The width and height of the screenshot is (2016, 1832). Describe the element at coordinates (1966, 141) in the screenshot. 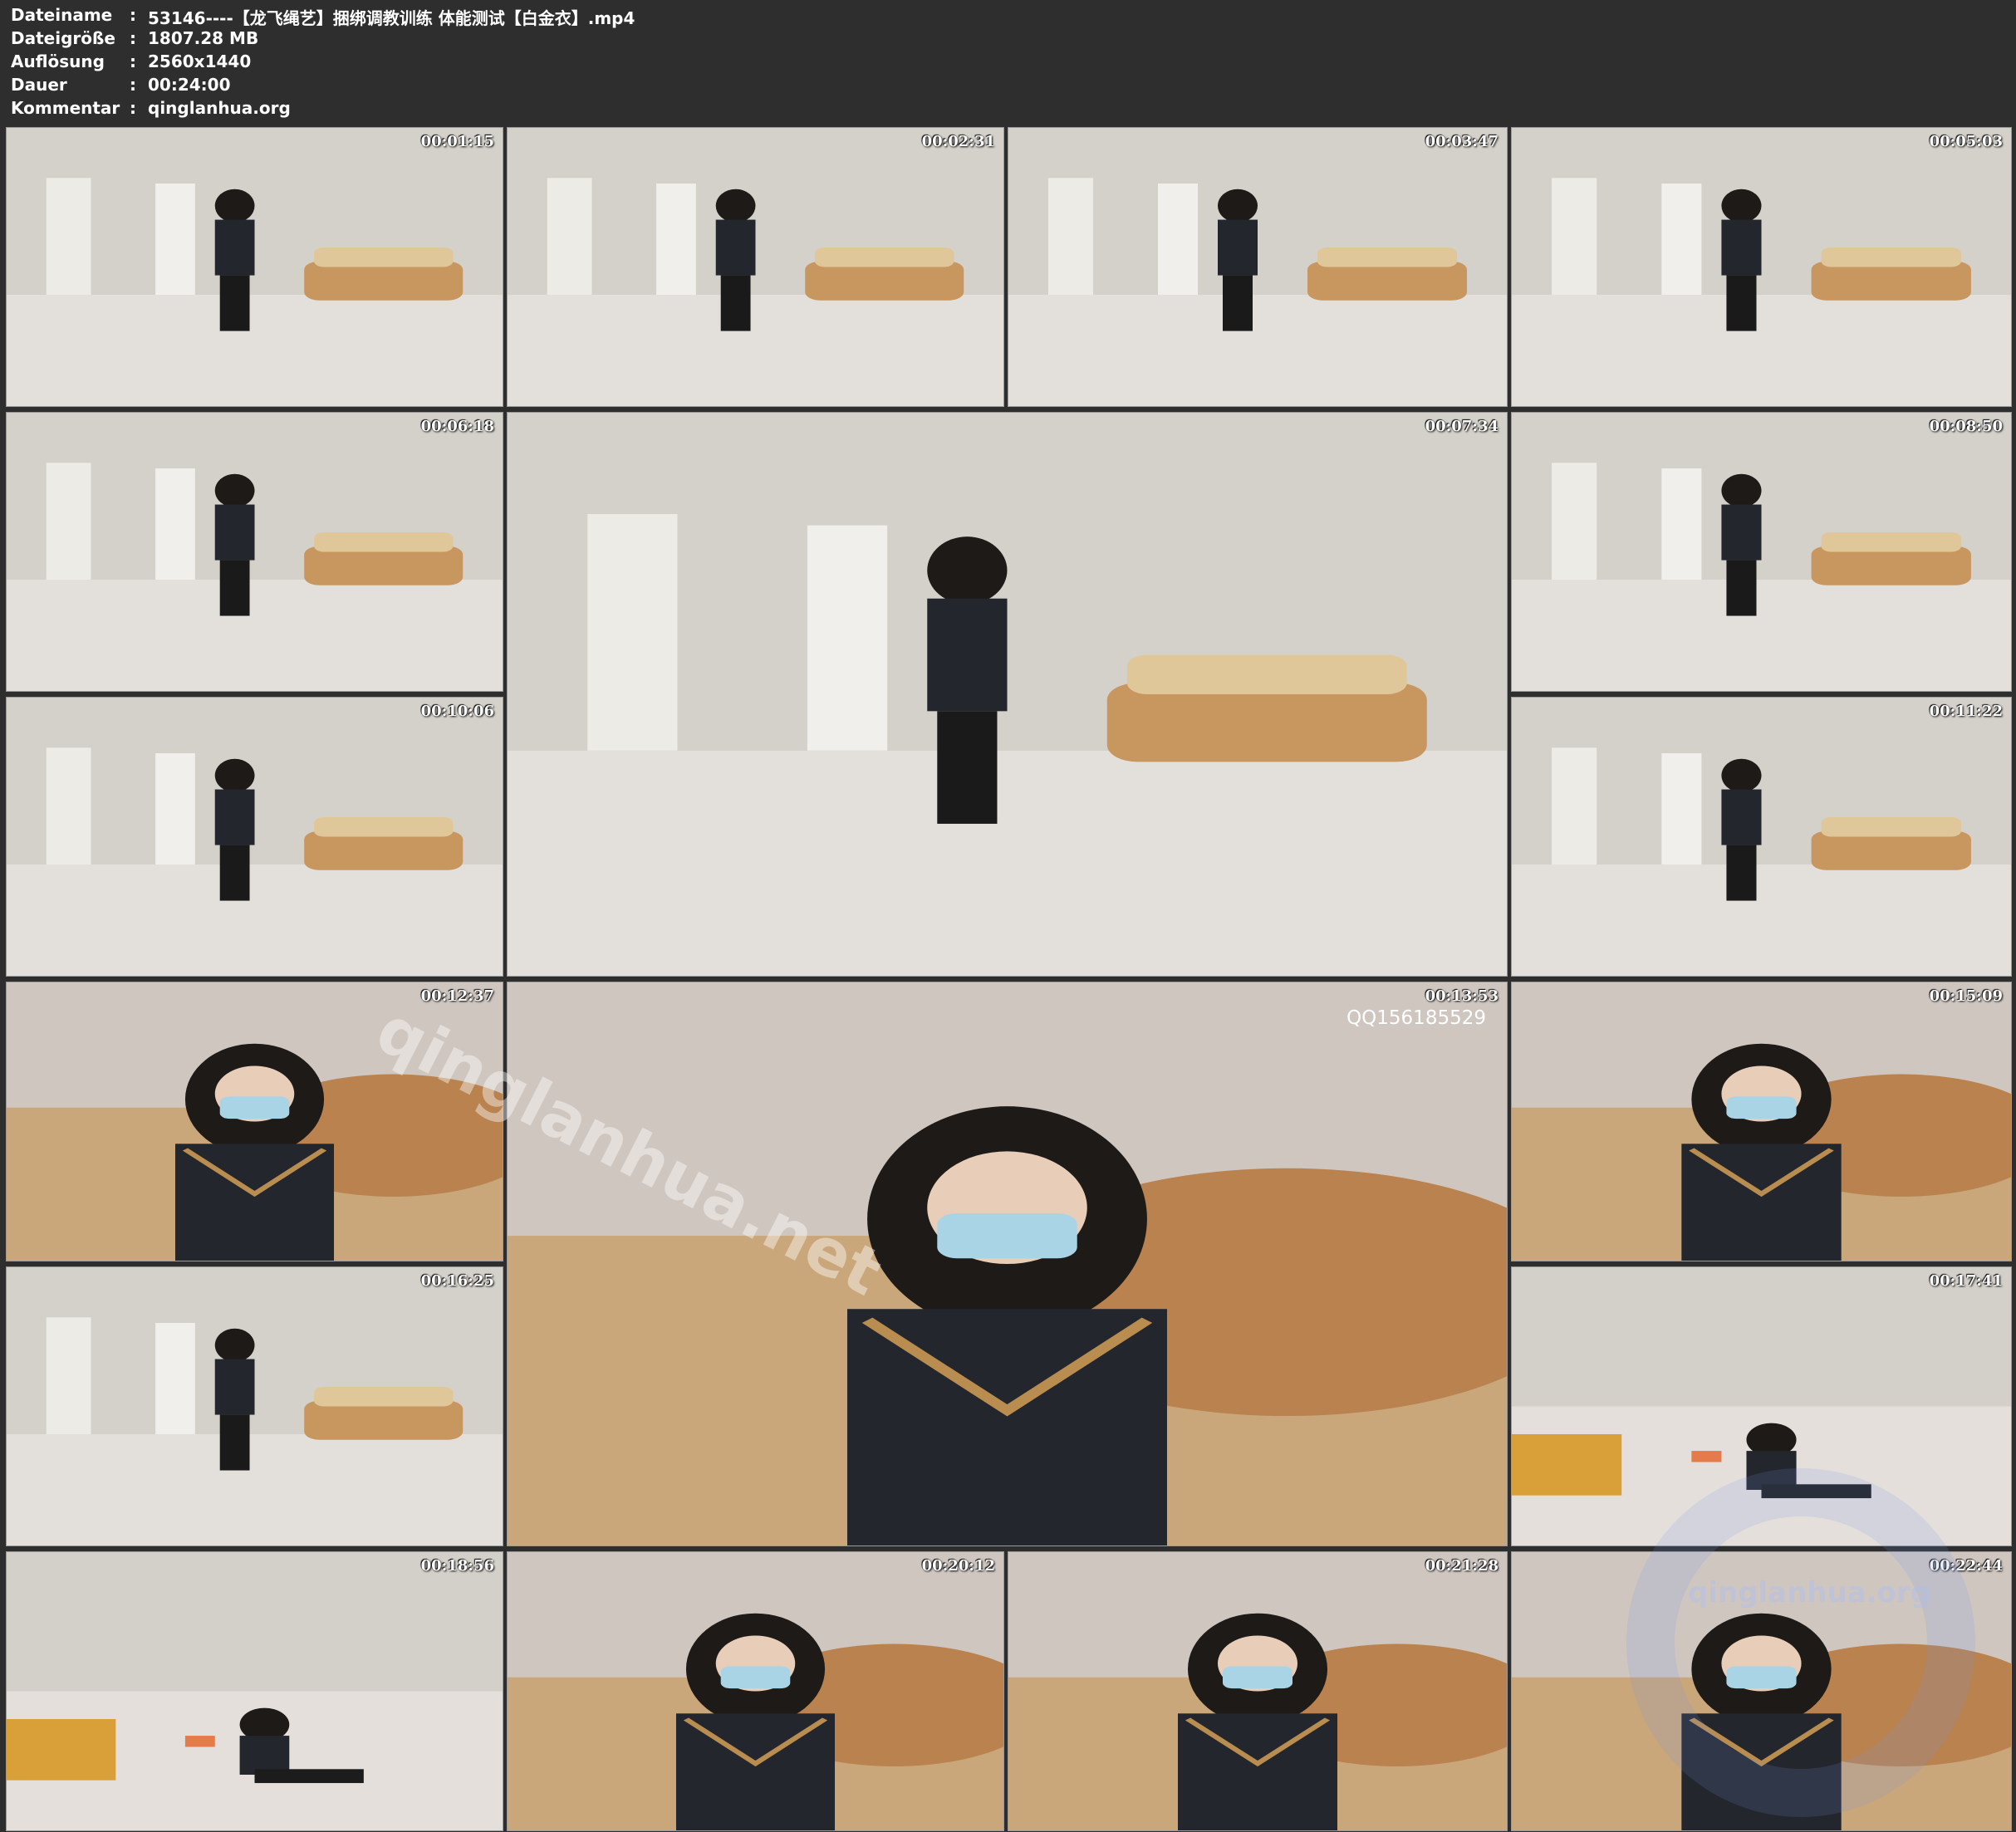

I see `thumbnail-timestamp: 00:05:03` at that location.